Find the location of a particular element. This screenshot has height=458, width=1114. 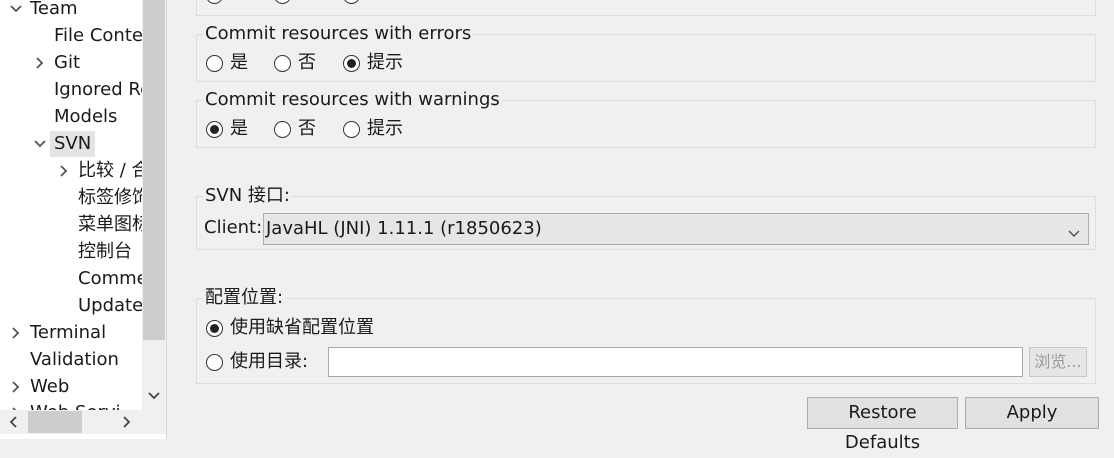

radio-top-prompt is located at coordinates (351, 2).